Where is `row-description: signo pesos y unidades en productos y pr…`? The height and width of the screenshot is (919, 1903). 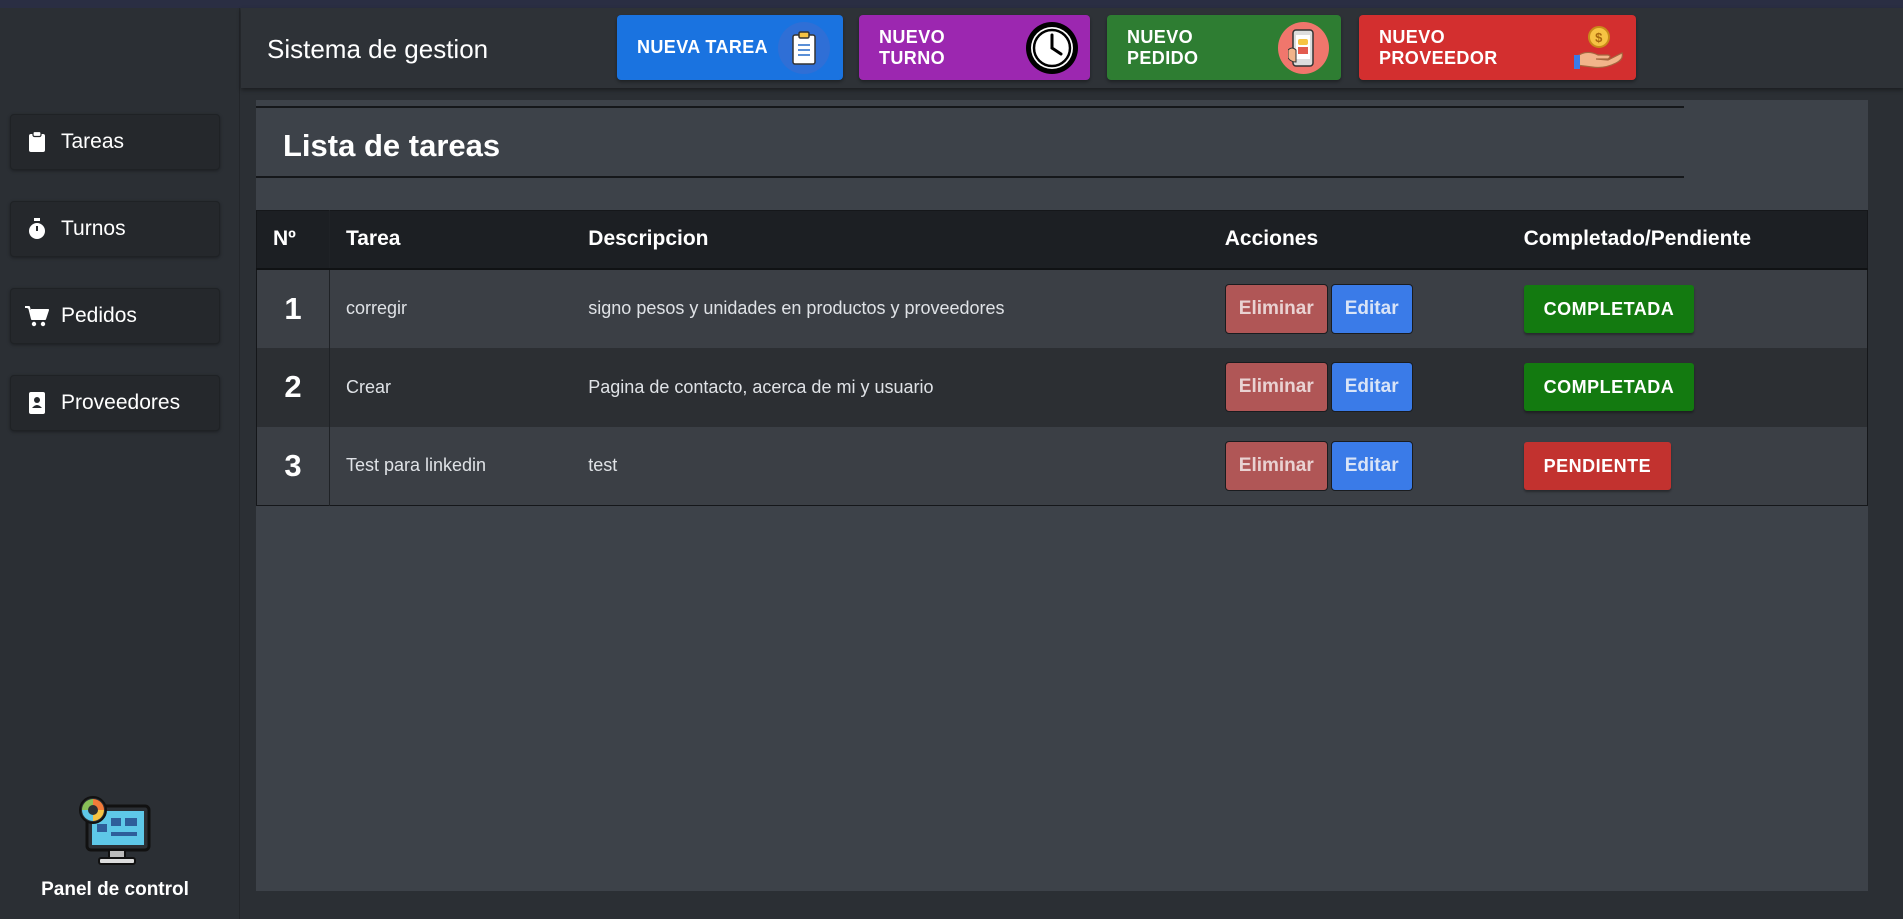 row-description: signo pesos y unidades en productos y pr… is located at coordinates (890, 308).